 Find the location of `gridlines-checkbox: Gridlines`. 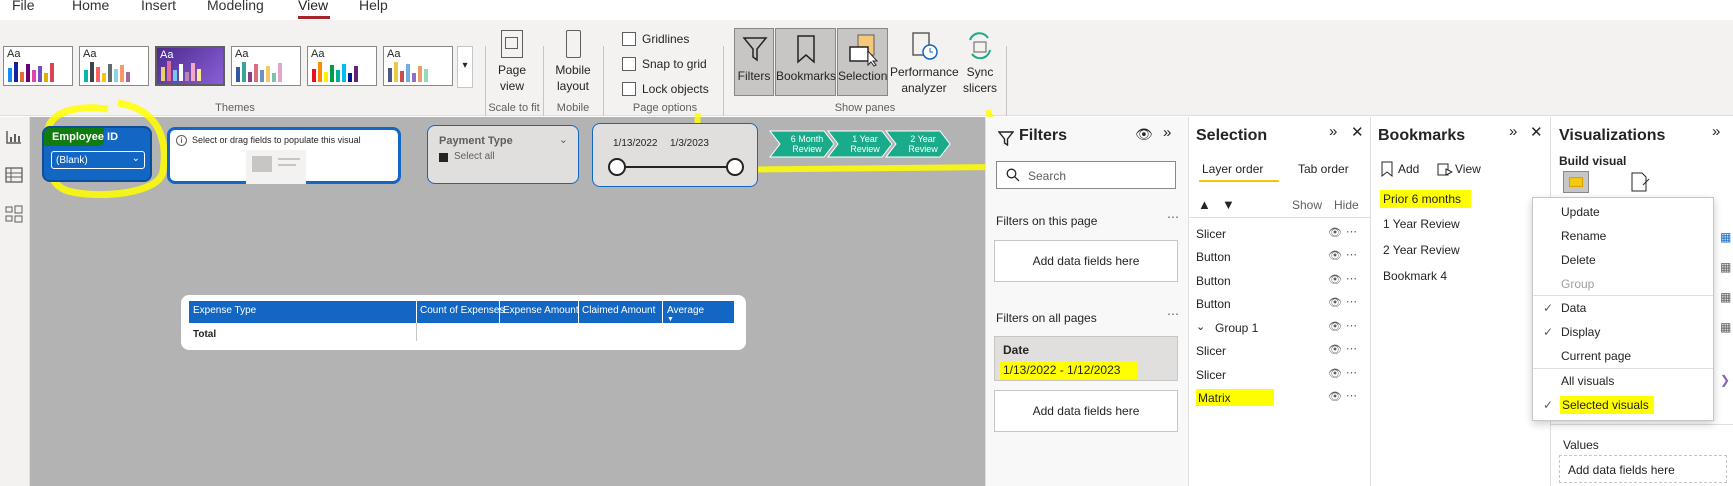

gridlines-checkbox: Gridlines is located at coordinates (655, 39).